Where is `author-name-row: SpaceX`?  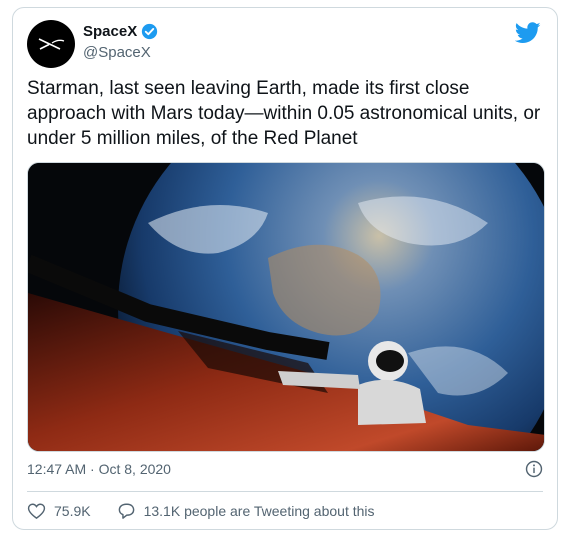
author-name-row: SpaceX is located at coordinates (120, 31).